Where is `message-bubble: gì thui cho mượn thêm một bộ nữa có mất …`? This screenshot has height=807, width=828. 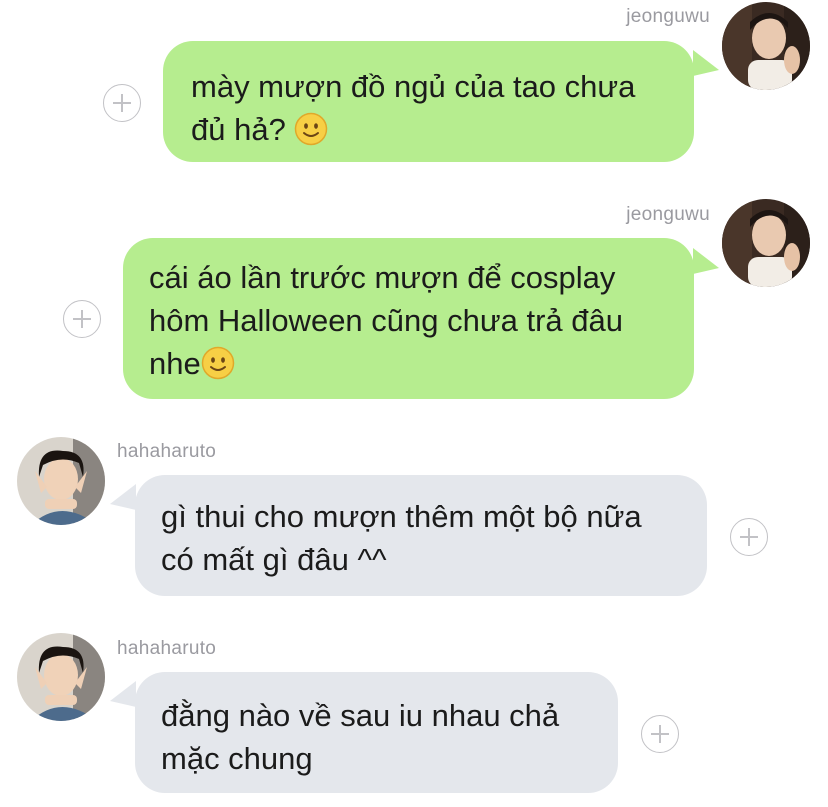 message-bubble: gì thui cho mượn thêm một bộ nữa có mất … is located at coordinates (421, 535).